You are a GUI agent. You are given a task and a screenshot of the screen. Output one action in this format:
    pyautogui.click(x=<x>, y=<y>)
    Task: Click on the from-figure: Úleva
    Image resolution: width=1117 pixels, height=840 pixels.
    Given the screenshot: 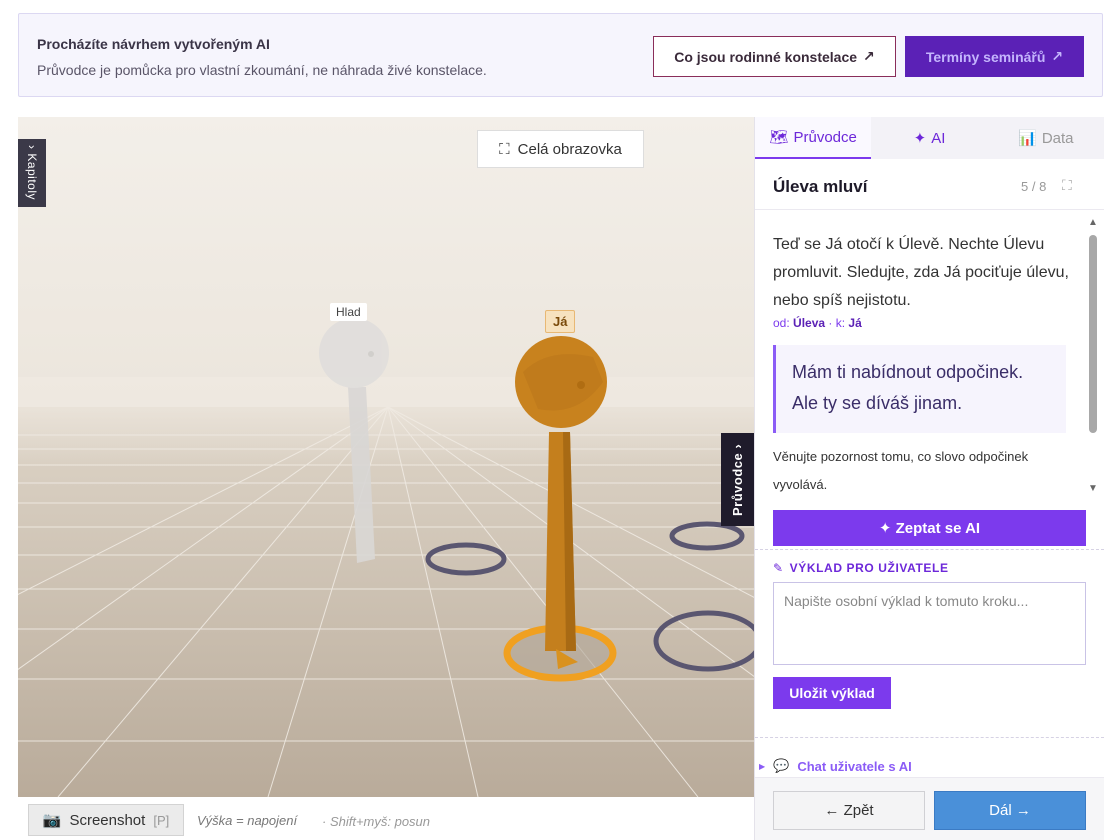 What is the action you would take?
    pyautogui.click(x=809, y=323)
    